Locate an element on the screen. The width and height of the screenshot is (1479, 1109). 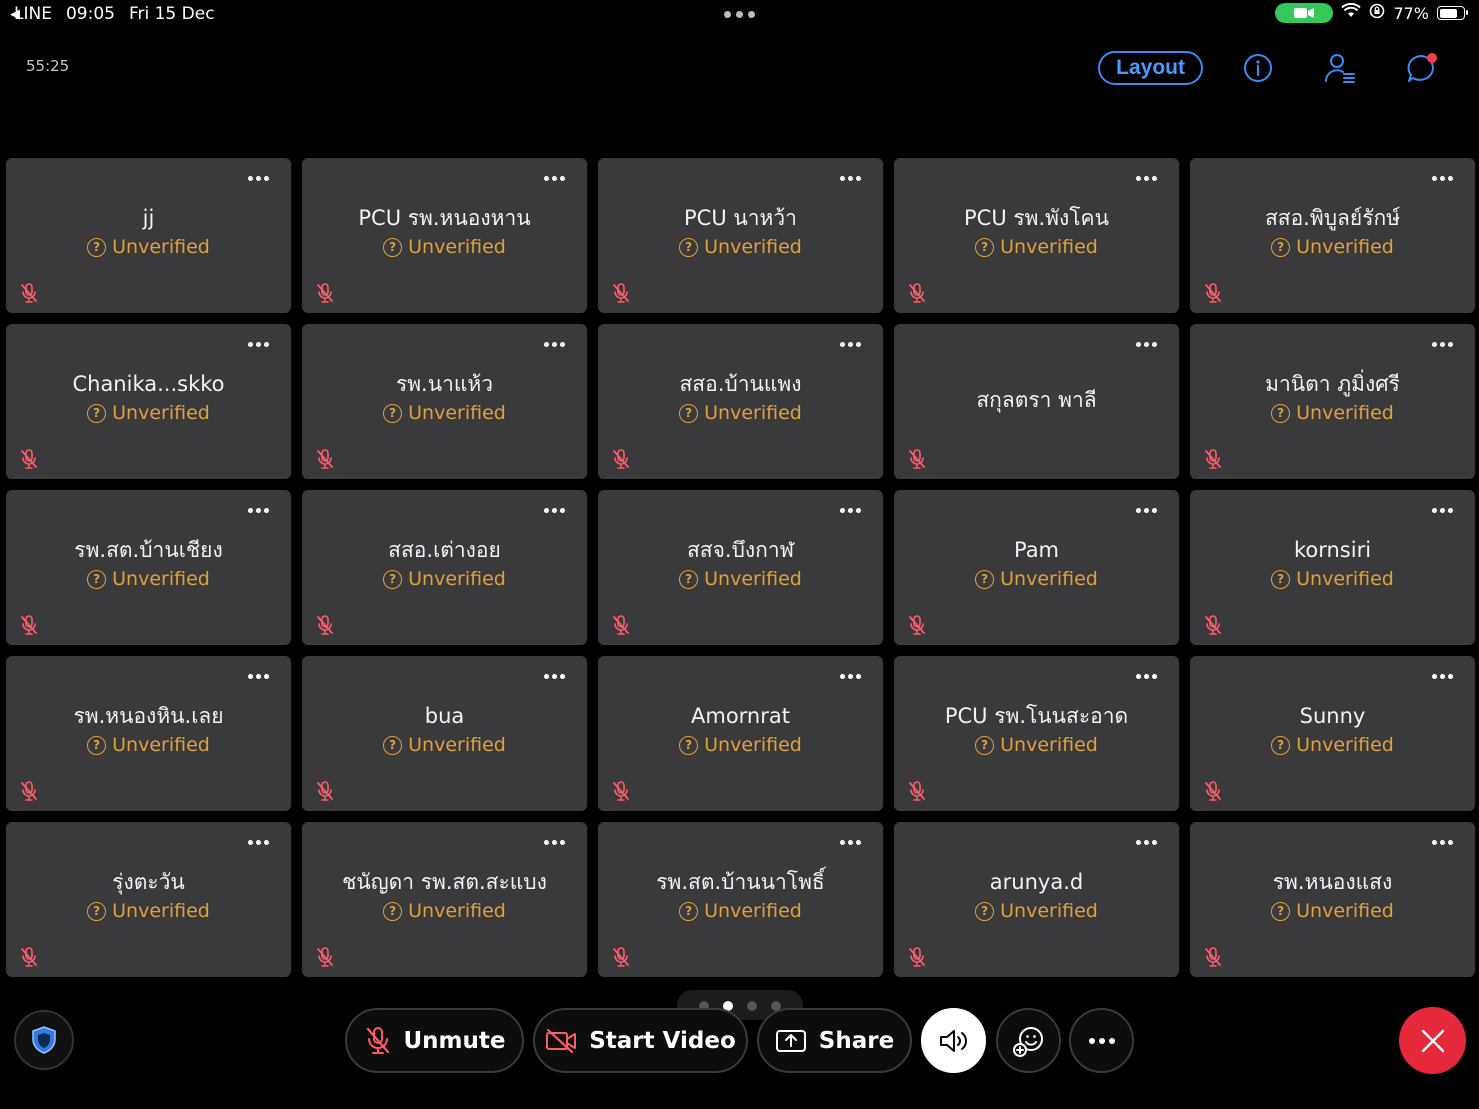
participant-tile: รพ.หนองแสง ? Unverified is located at coordinates (1332, 899).